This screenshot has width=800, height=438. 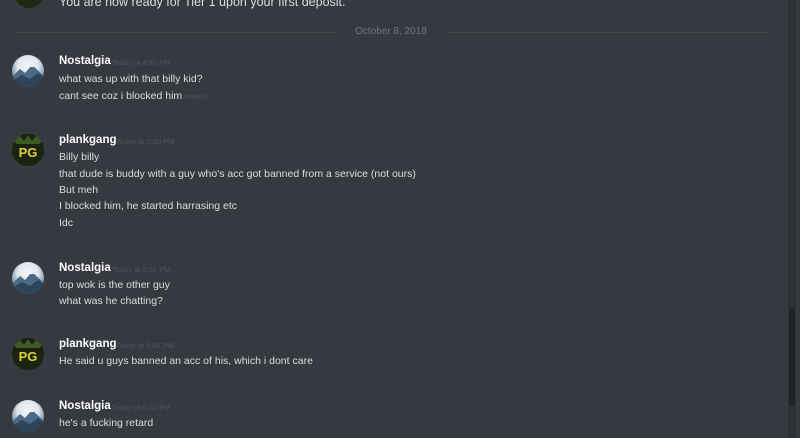 What do you see at coordinates (141, 407) in the screenshot?
I see `timestamp: Today at 5:02 PM` at bounding box center [141, 407].